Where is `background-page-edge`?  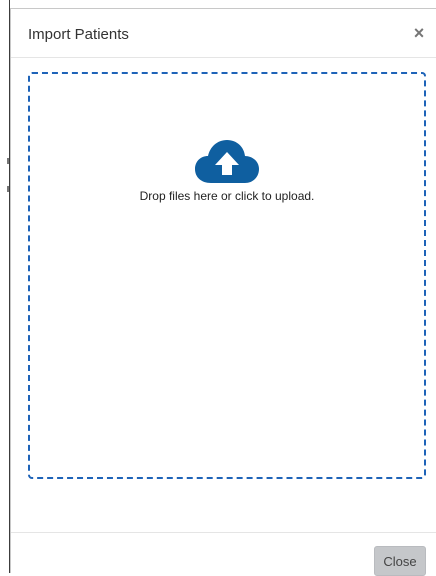 background-page-edge is located at coordinates (5, 286).